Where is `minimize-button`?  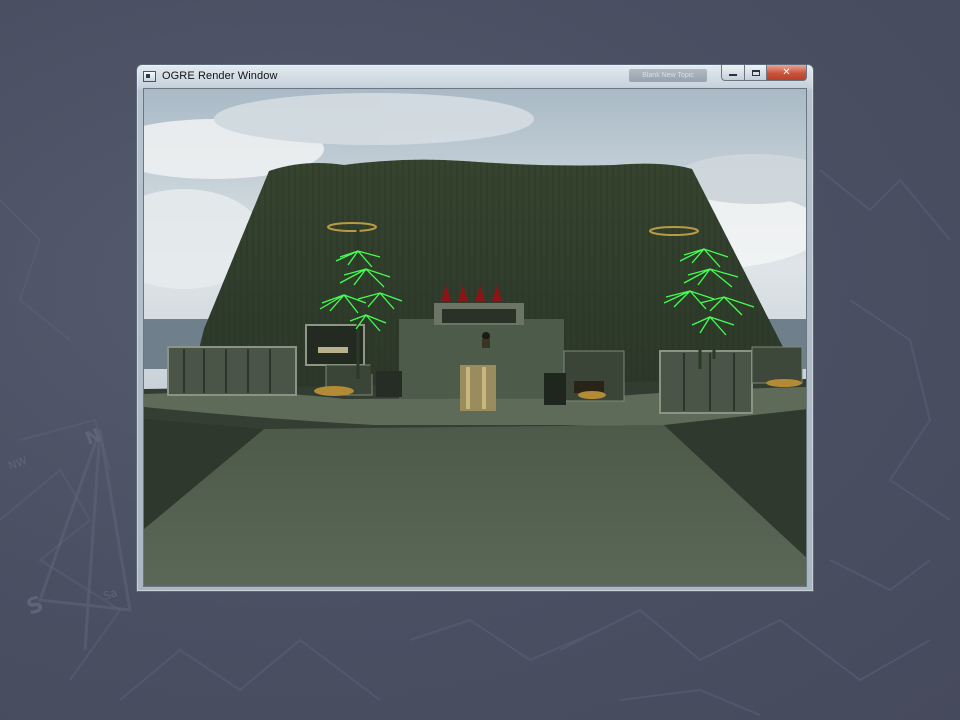 minimize-button is located at coordinates (733, 73).